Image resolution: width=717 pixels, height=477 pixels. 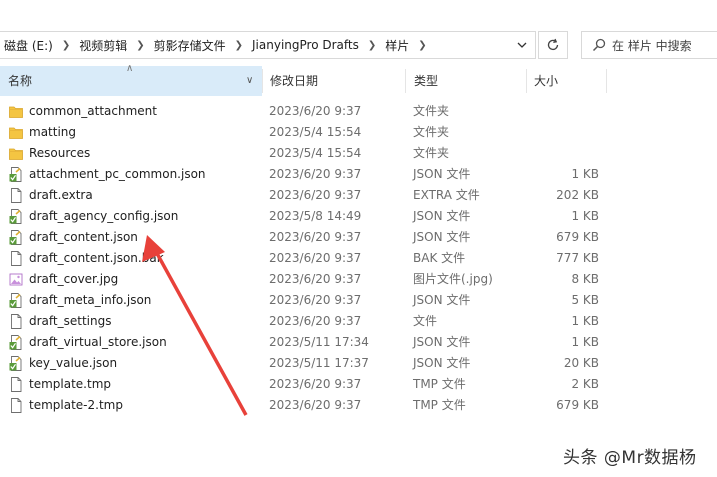 What do you see at coordinates (652, 45) in the screenshot?
I see `search-placeholder: 在 样片 中搜索` at bounding box center [652, 45].